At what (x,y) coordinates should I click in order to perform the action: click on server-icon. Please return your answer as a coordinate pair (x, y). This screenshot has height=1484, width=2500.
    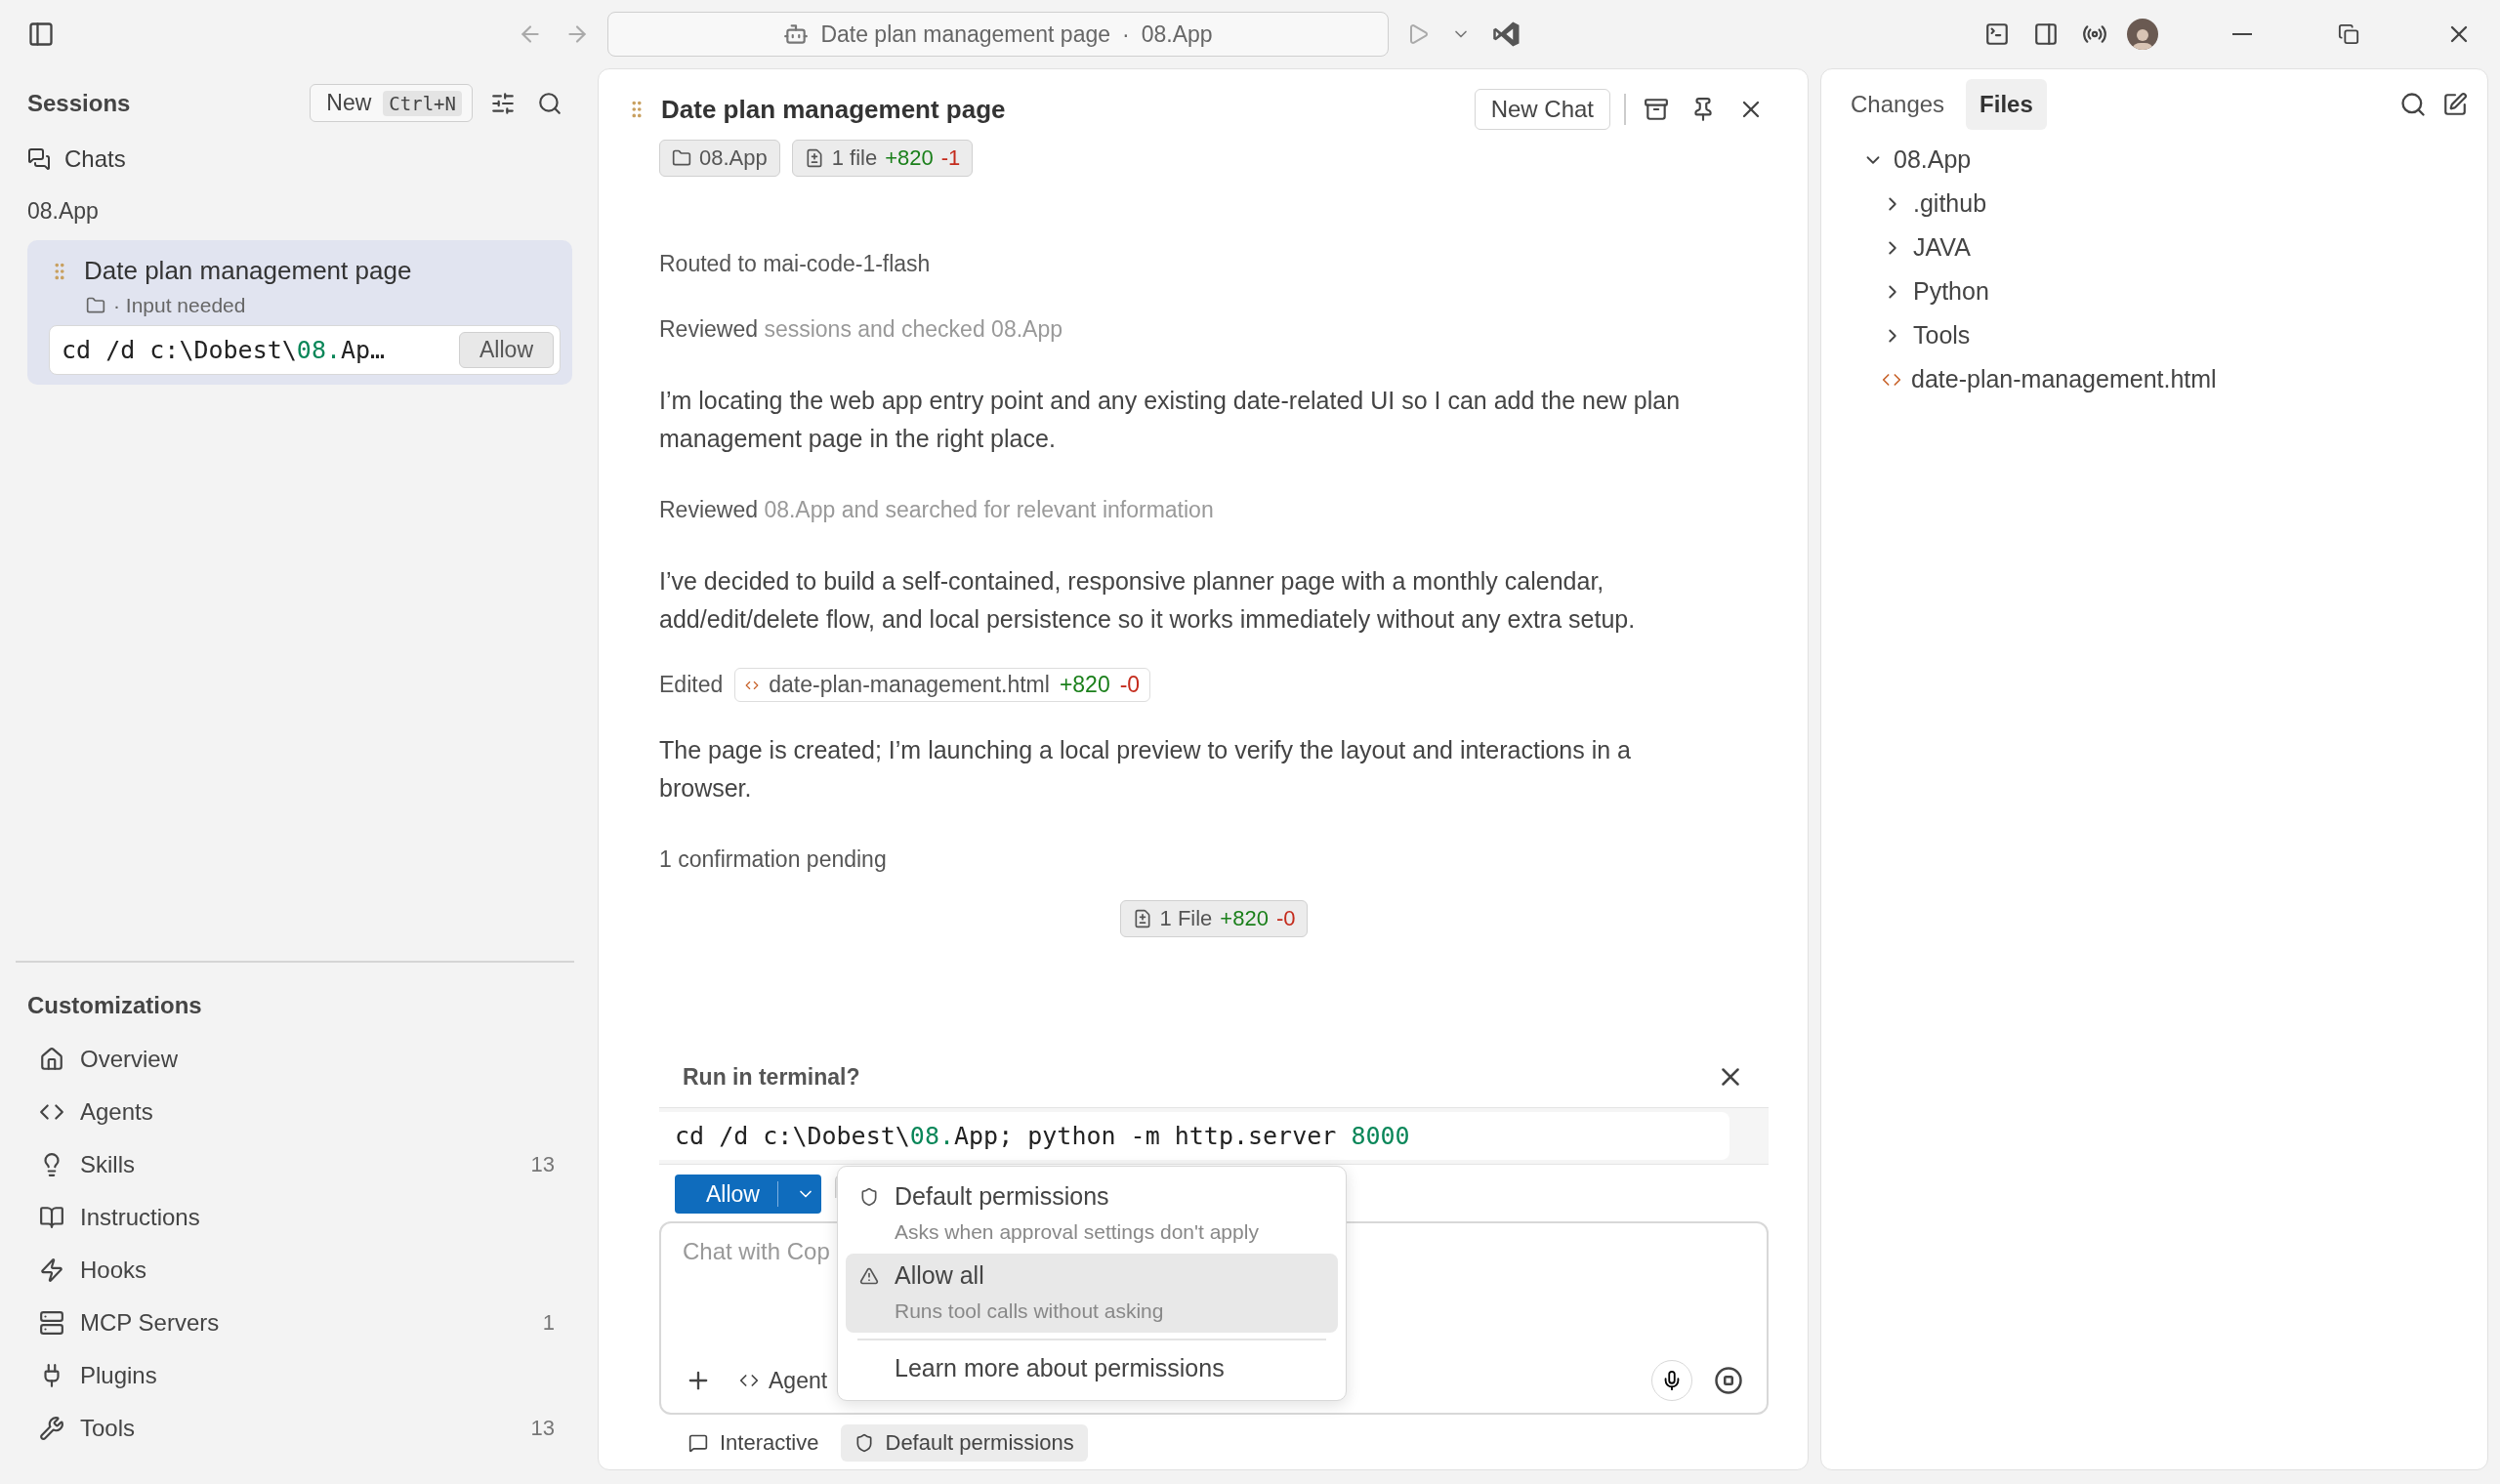
    Looking at the image, I should click on (52, 1323).